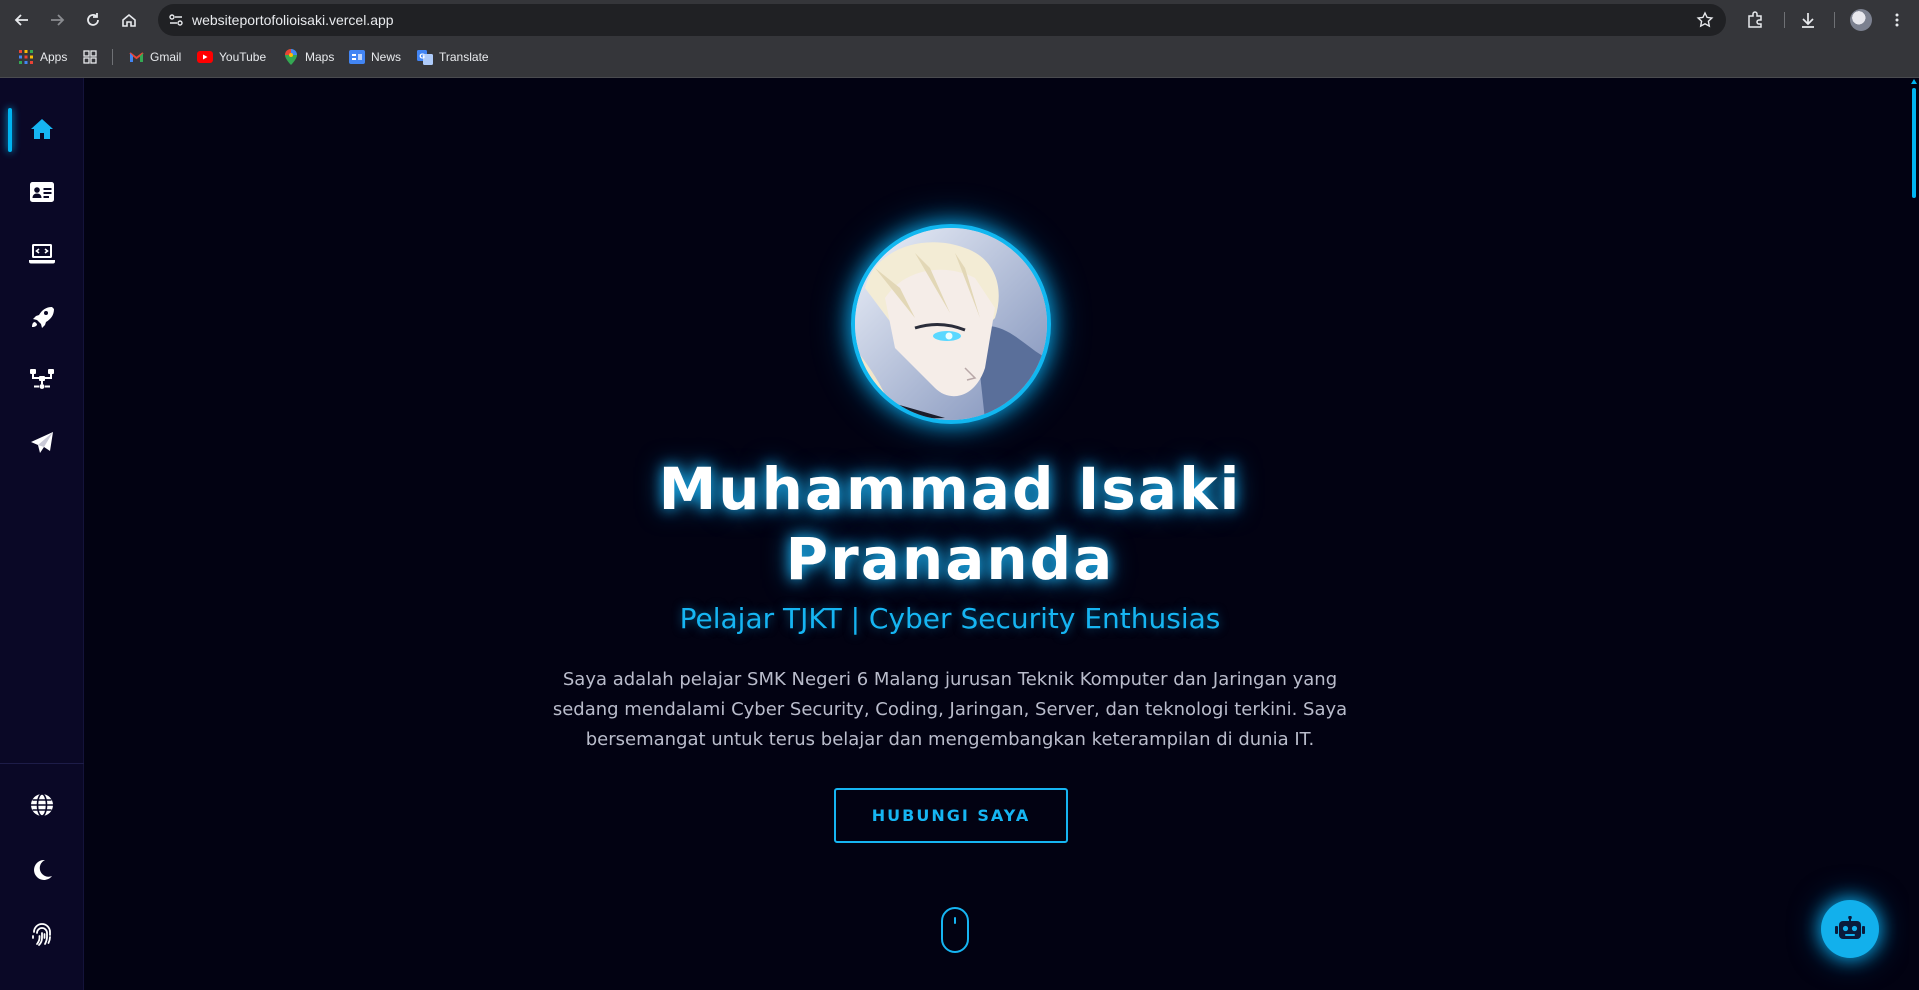 This screenshot has width=1919, height=990. I want to click on bookmark-youtube: YouTube, so click(231, 57).